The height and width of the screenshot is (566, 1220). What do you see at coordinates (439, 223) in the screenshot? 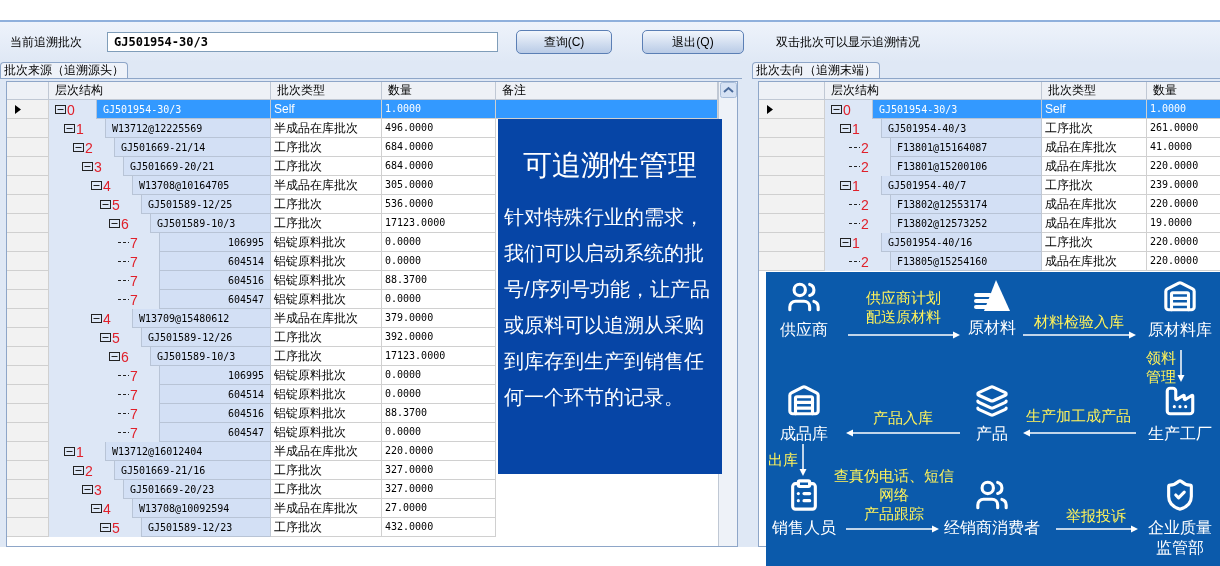
I see `quantity-cell: 17123.0000` at bounding box center [439, 223].